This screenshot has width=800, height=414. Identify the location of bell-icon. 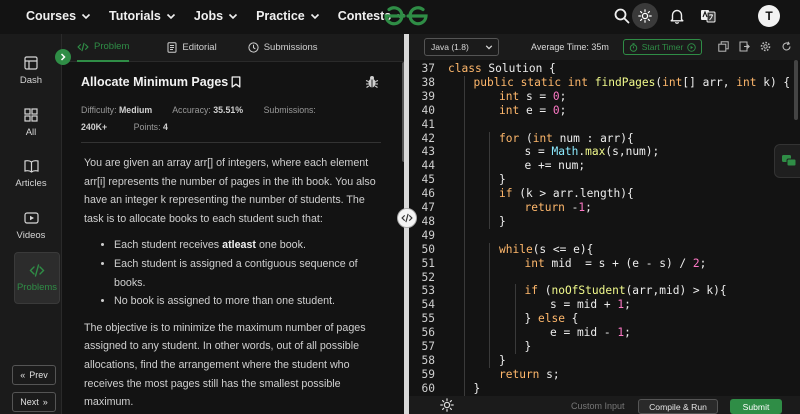
(677, 16).